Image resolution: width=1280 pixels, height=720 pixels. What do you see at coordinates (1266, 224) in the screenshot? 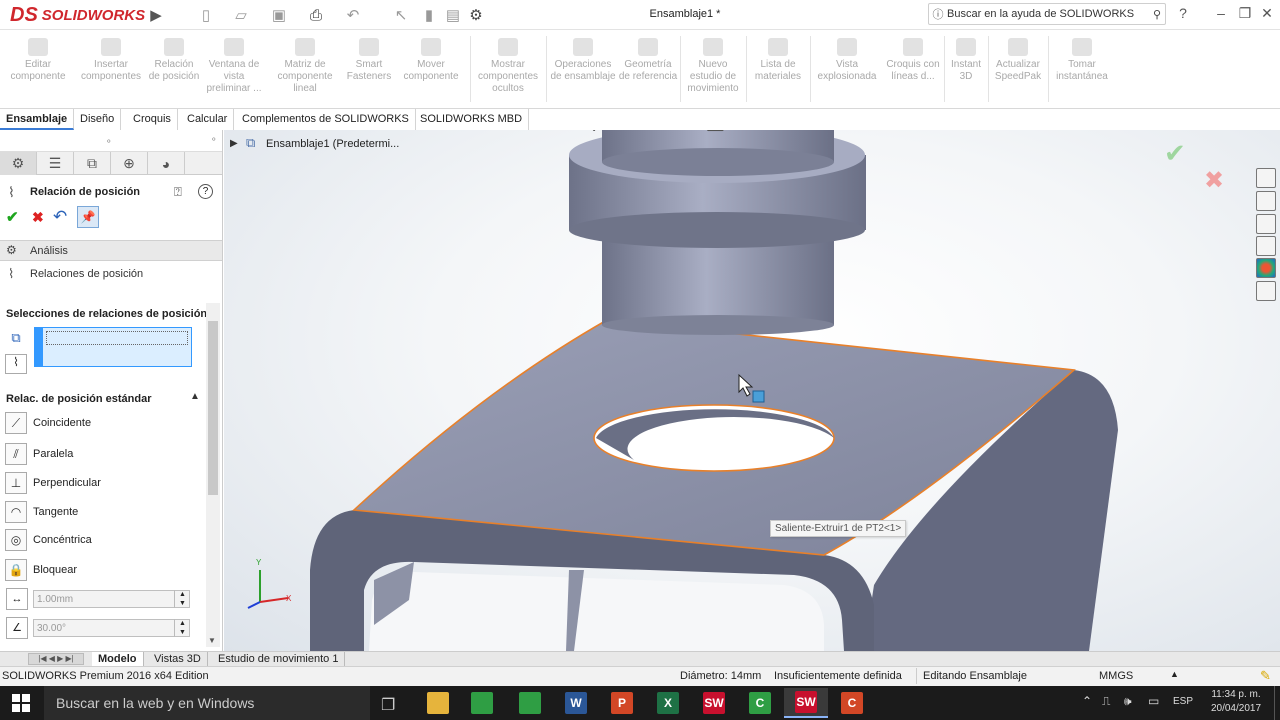
I see `file-explorer-icon` at bounding box center [1266, 224].